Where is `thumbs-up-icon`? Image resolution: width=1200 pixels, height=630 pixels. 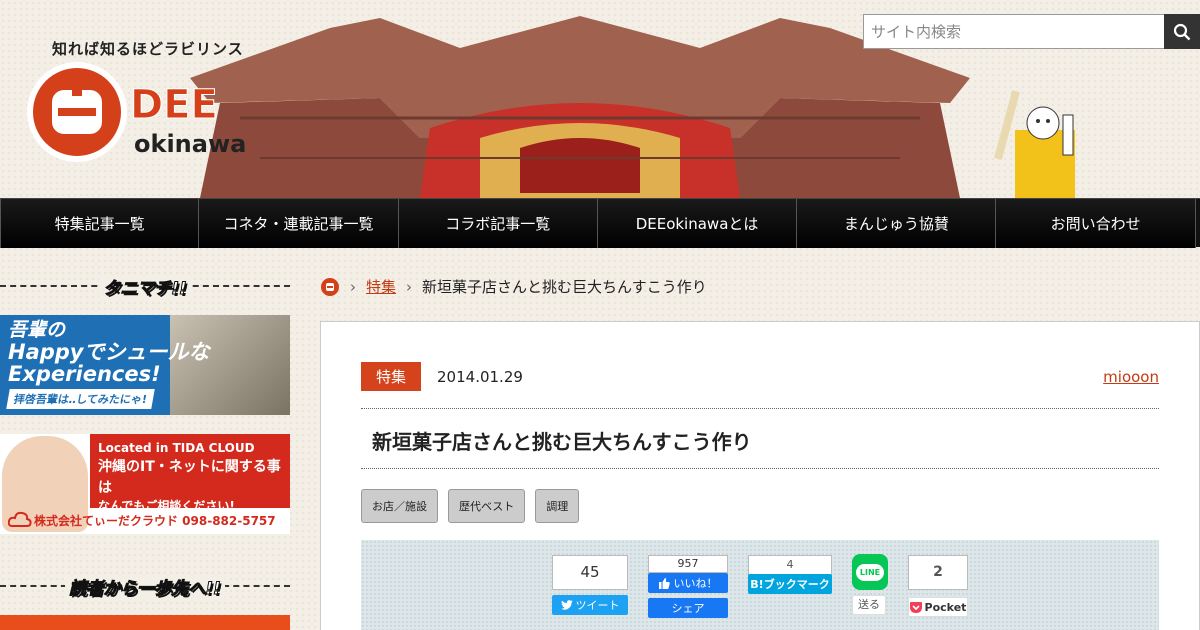
thumbs-up-icon is located at coordinates (664, 583).